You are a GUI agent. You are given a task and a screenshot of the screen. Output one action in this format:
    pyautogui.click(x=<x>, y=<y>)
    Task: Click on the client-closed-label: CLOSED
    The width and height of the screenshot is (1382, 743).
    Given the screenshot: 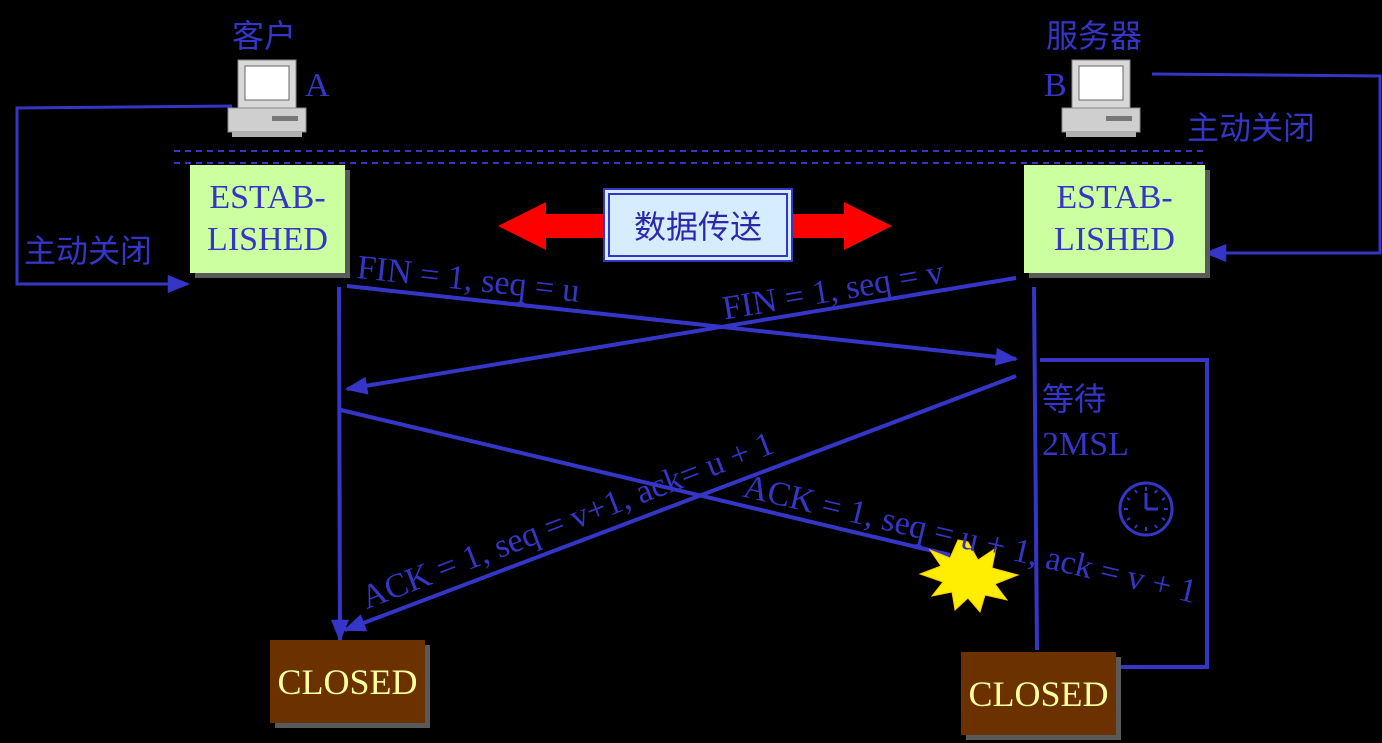 What is the action you would take?
    pyautogui.click(x=347, y=681)
    